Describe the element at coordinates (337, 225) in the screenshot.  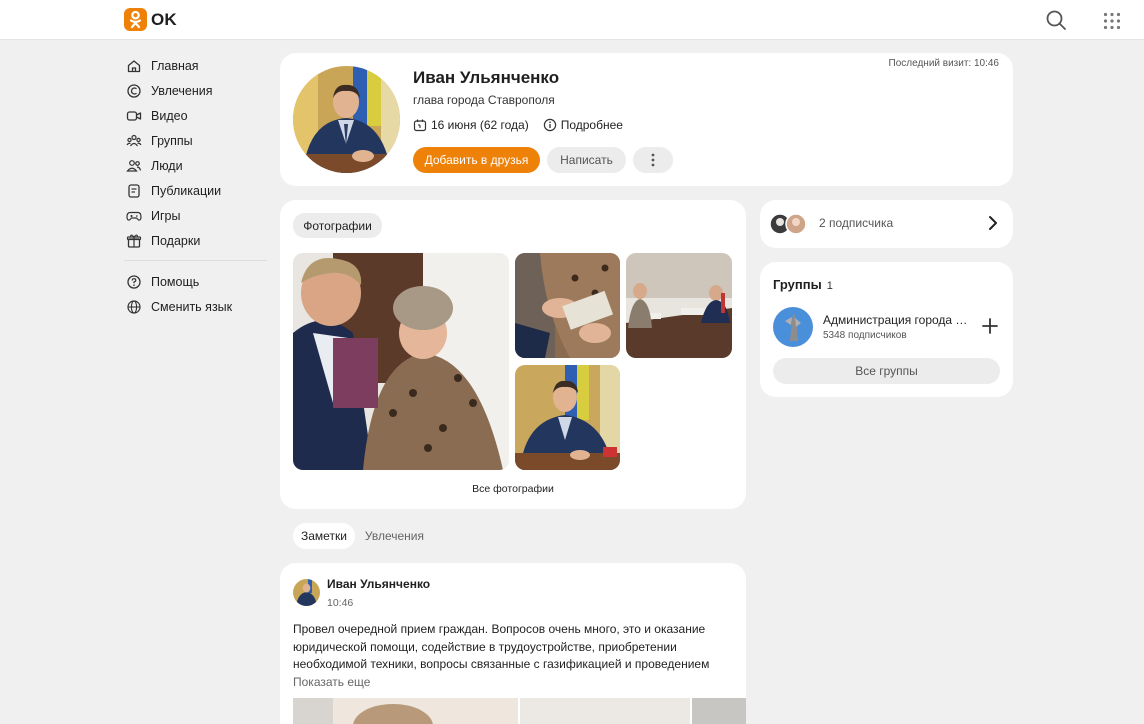
I see `photos-chip: Фотографии` at that location.